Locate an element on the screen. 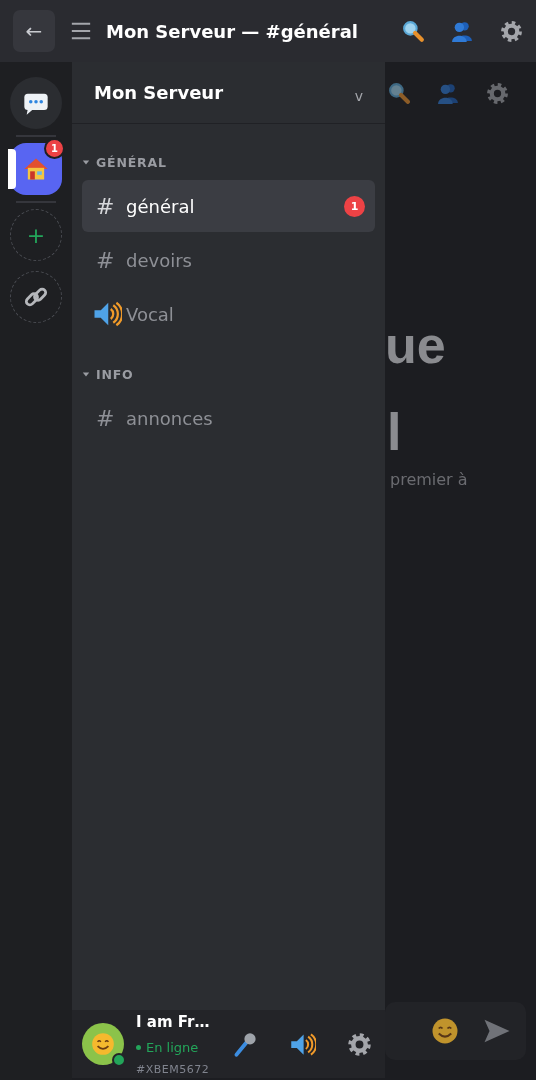 This screenshot has height=1080, width=536. channel-item: # général 1 is located at coordinates (228, 206).